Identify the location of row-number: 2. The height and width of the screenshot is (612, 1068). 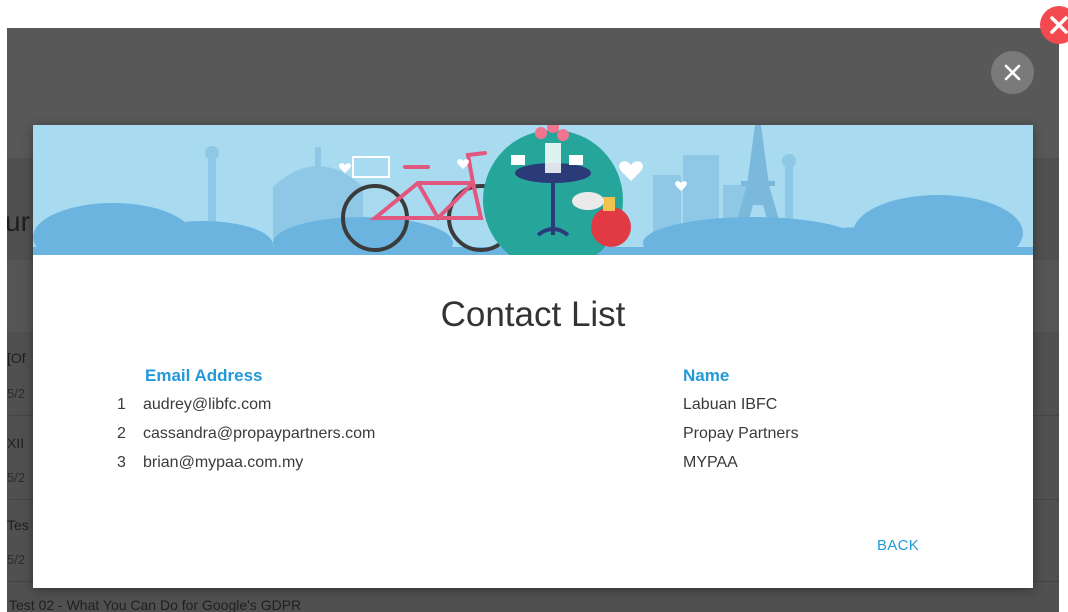
(121, 433).